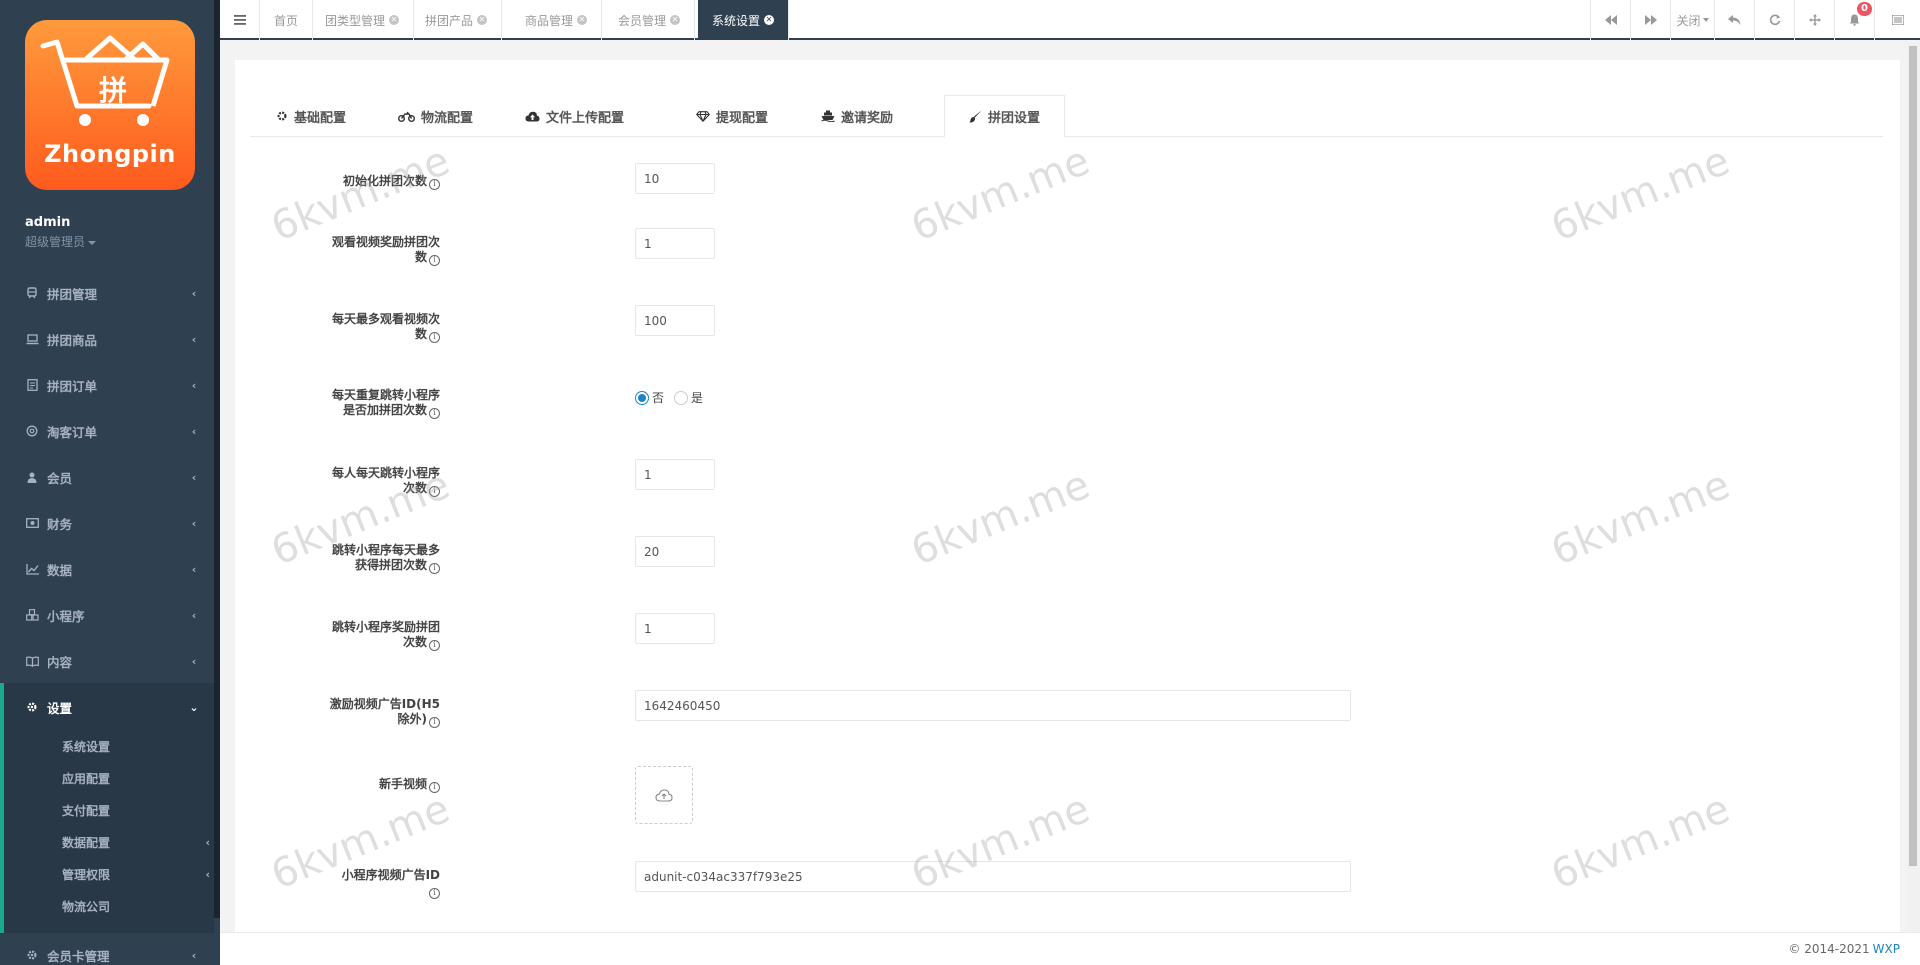 The image size is (1920, 965). What do you see at coordinates (32, 955) in the screenshot?
I see `gear-icon` at bounding box center [32, 955].